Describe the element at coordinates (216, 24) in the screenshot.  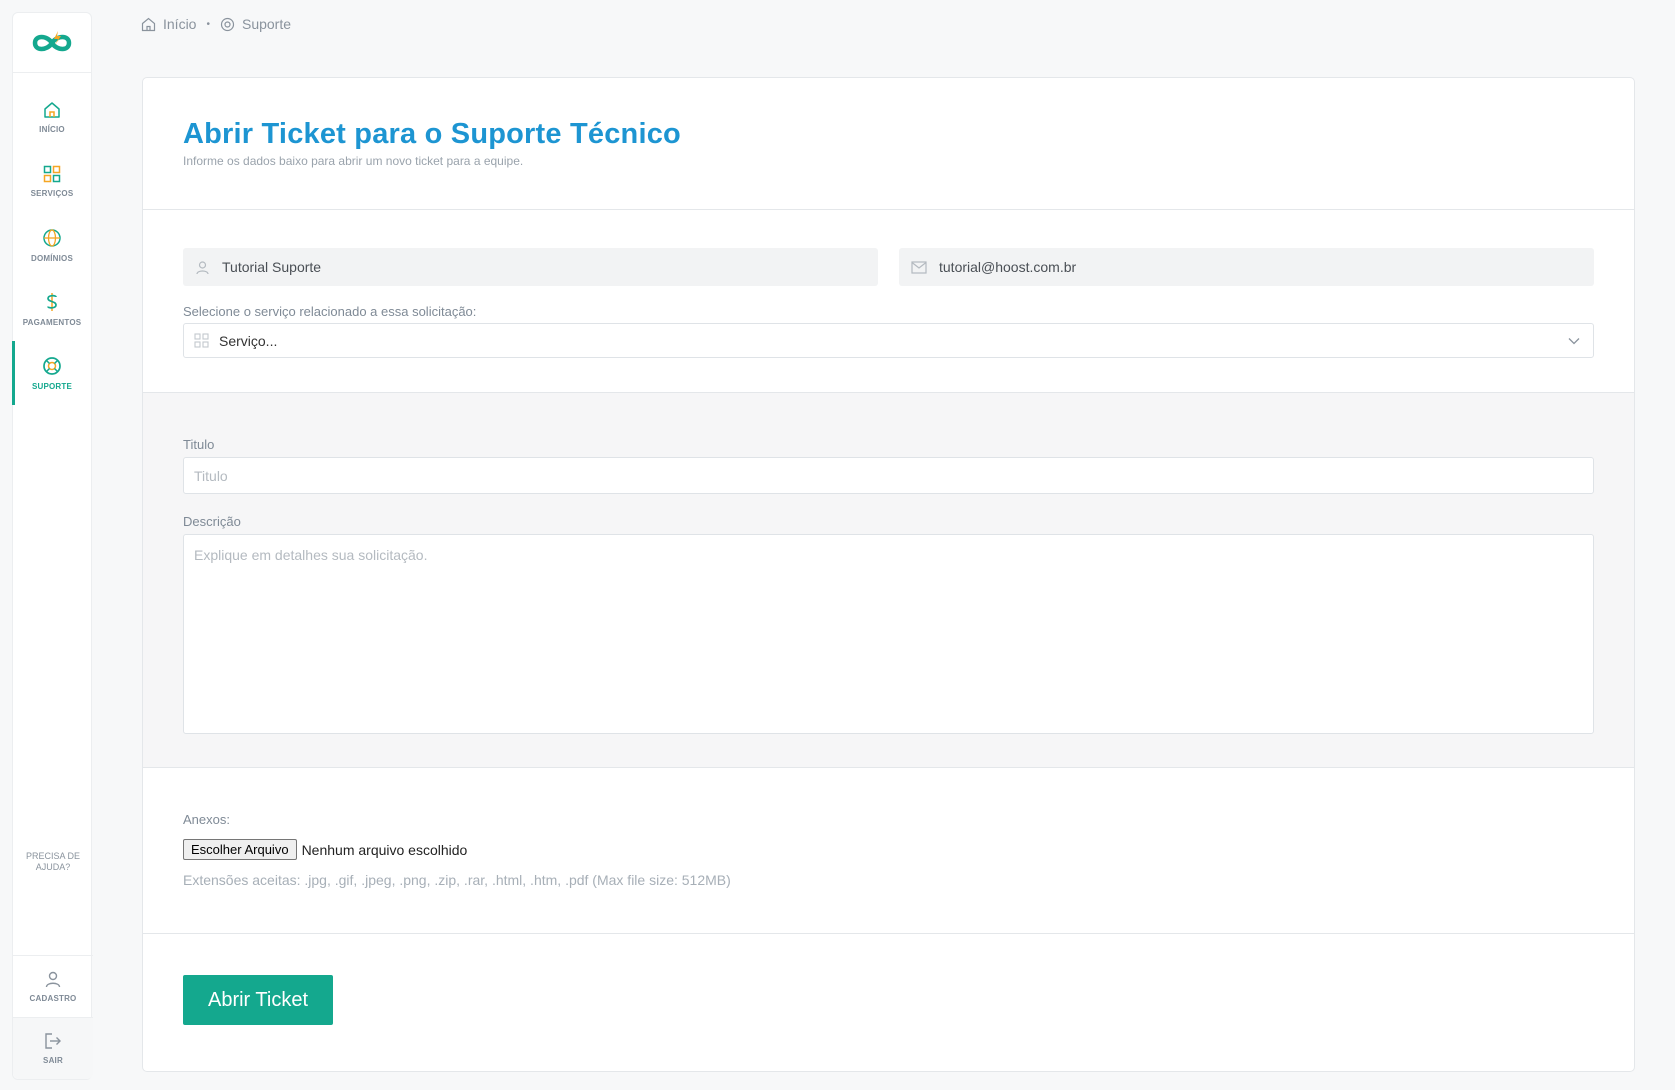
I see `breadcrumb: Início • Suporte` at that location.